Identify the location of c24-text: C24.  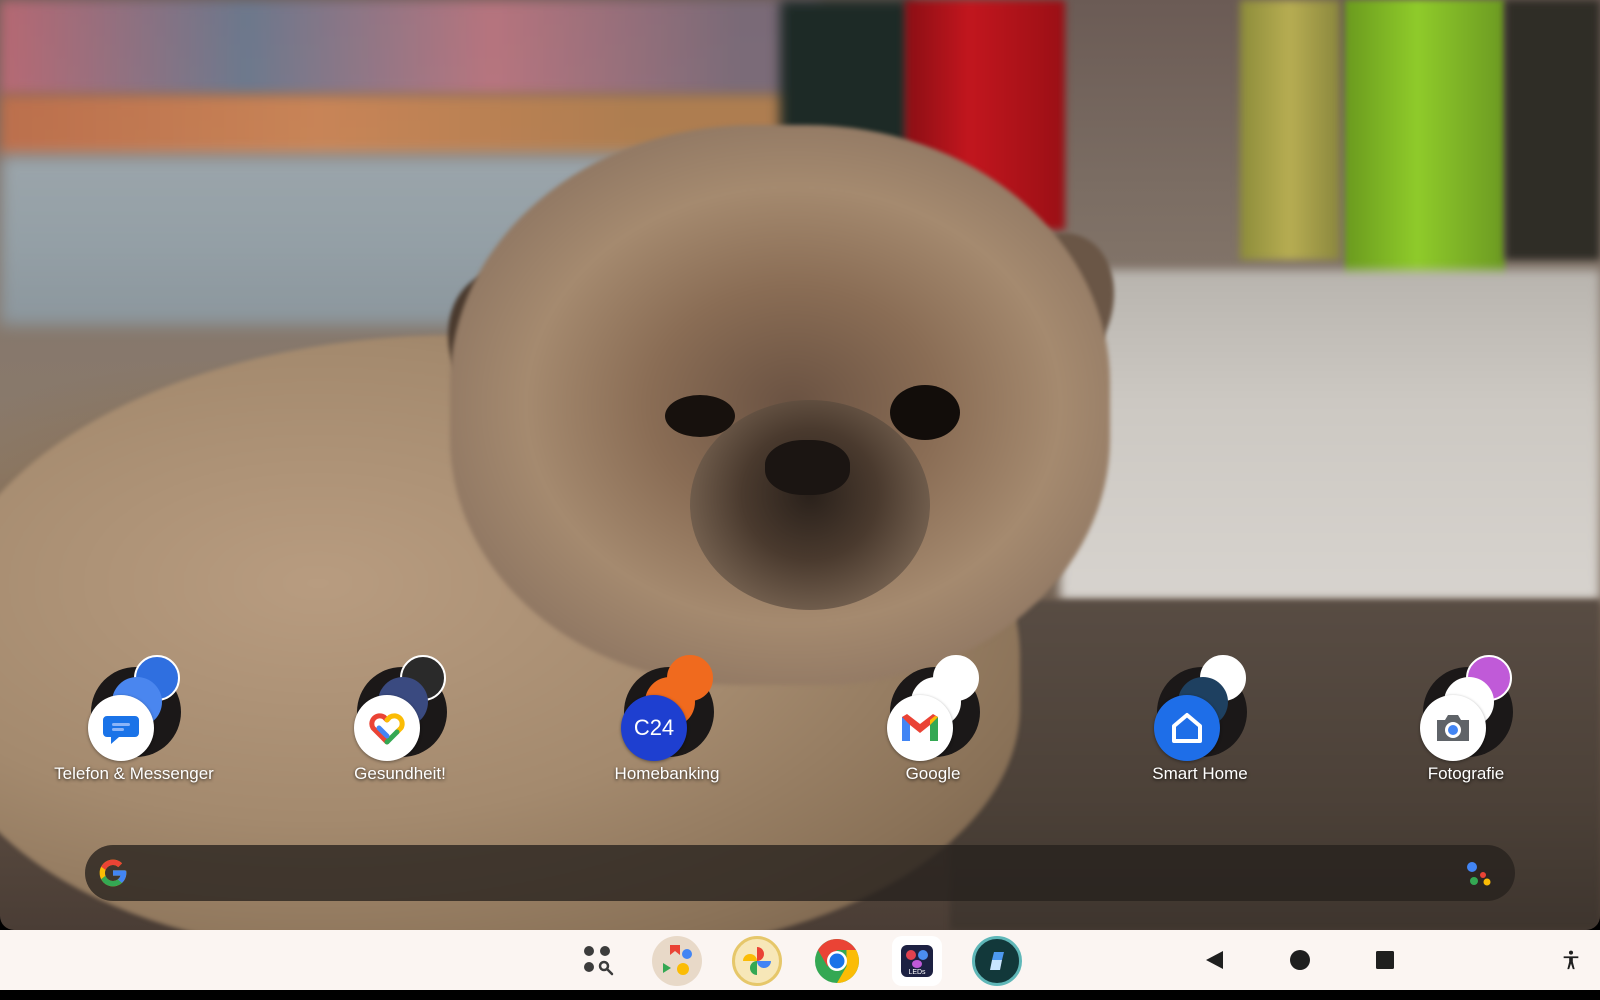
(654, 727).